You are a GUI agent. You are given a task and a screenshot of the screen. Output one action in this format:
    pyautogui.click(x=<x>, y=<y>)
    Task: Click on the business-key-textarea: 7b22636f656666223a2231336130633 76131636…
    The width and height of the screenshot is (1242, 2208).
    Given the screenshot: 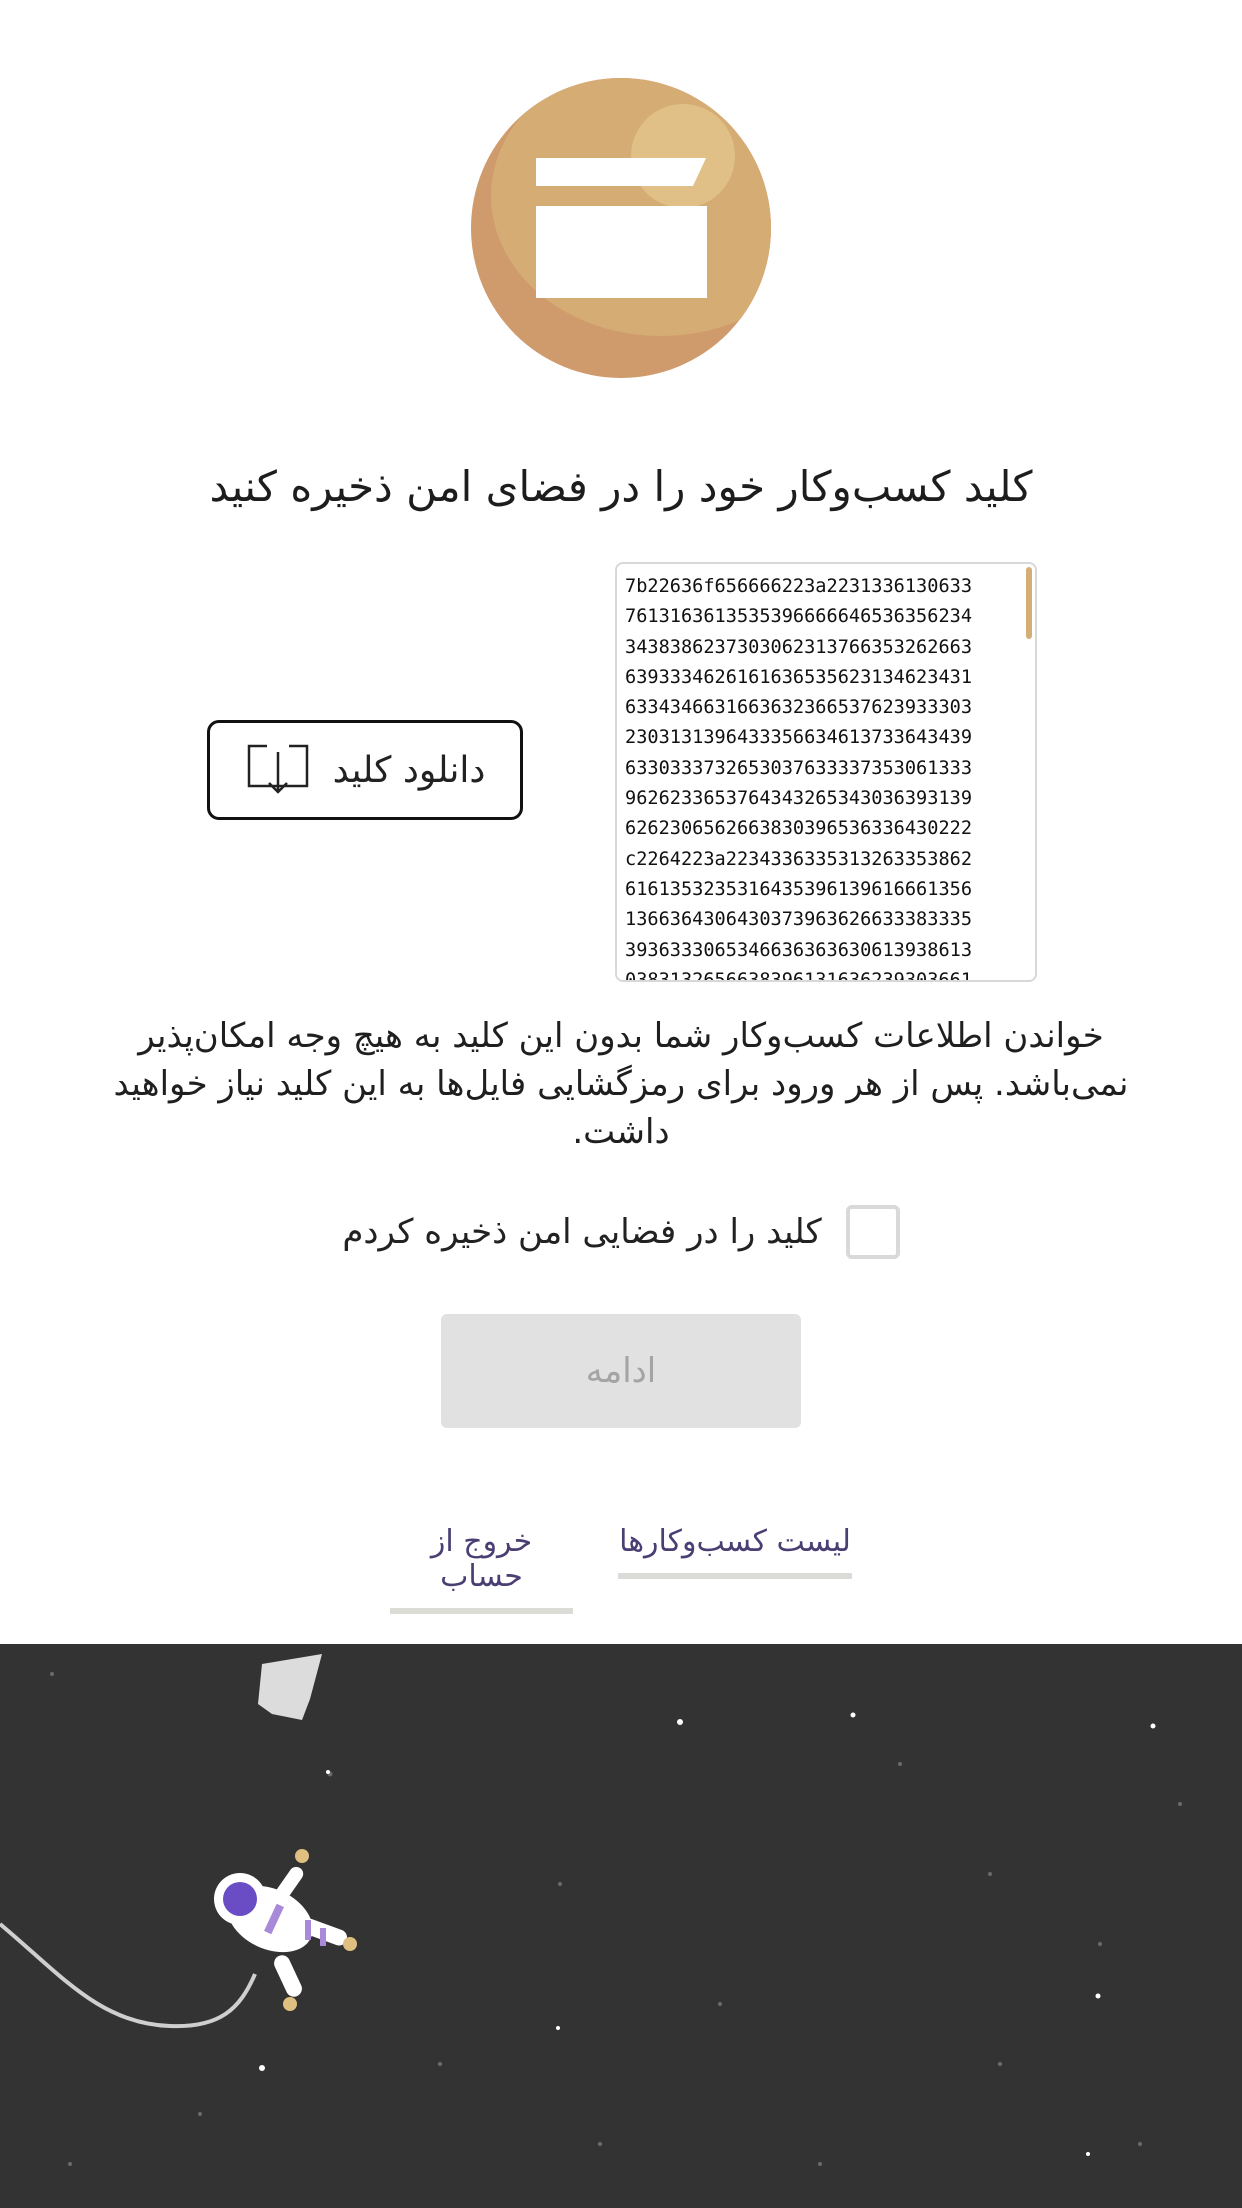 What is the action you would take?
    pyautogui.click(x=826, y=772)
    